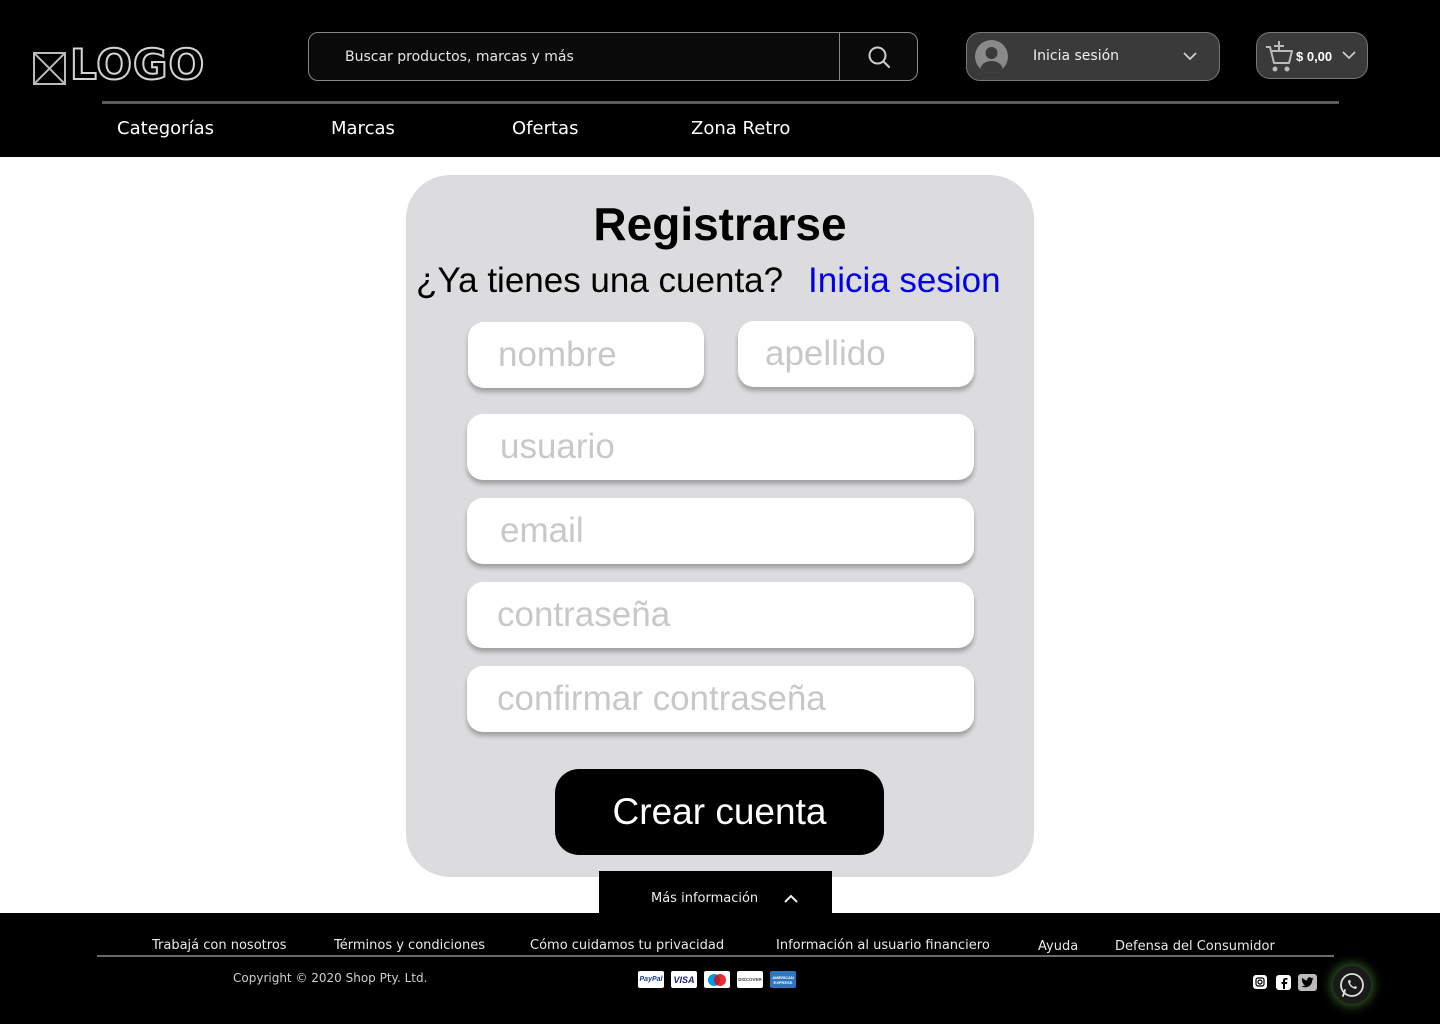 The height and width of the screenshot is (1024, 1440). What do you see at coordinates (719, 812) in the screenshot?
I see `create-account-button: Crear cuenta` at bounding box center [719, 812].